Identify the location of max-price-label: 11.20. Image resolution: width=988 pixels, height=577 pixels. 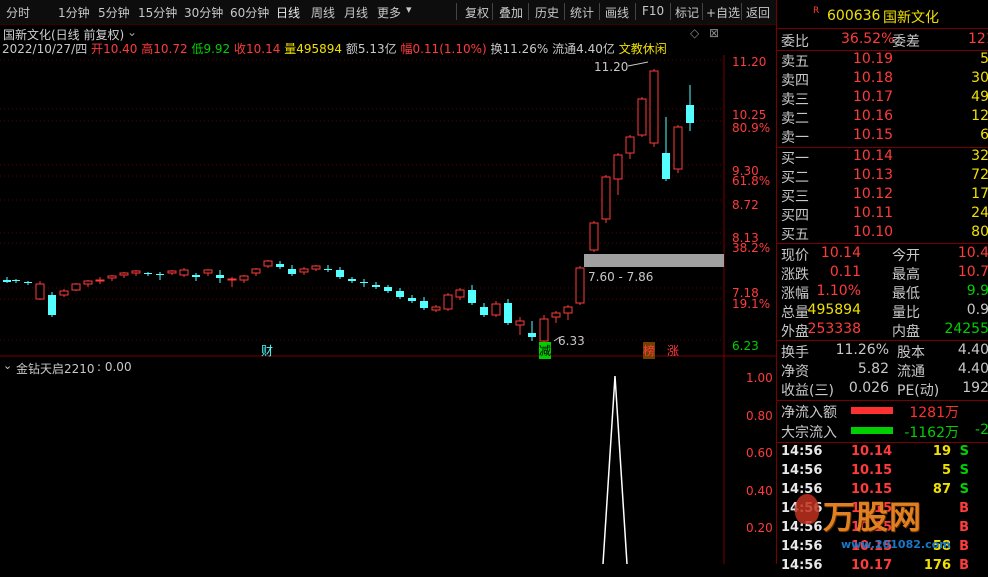
(611, 67).